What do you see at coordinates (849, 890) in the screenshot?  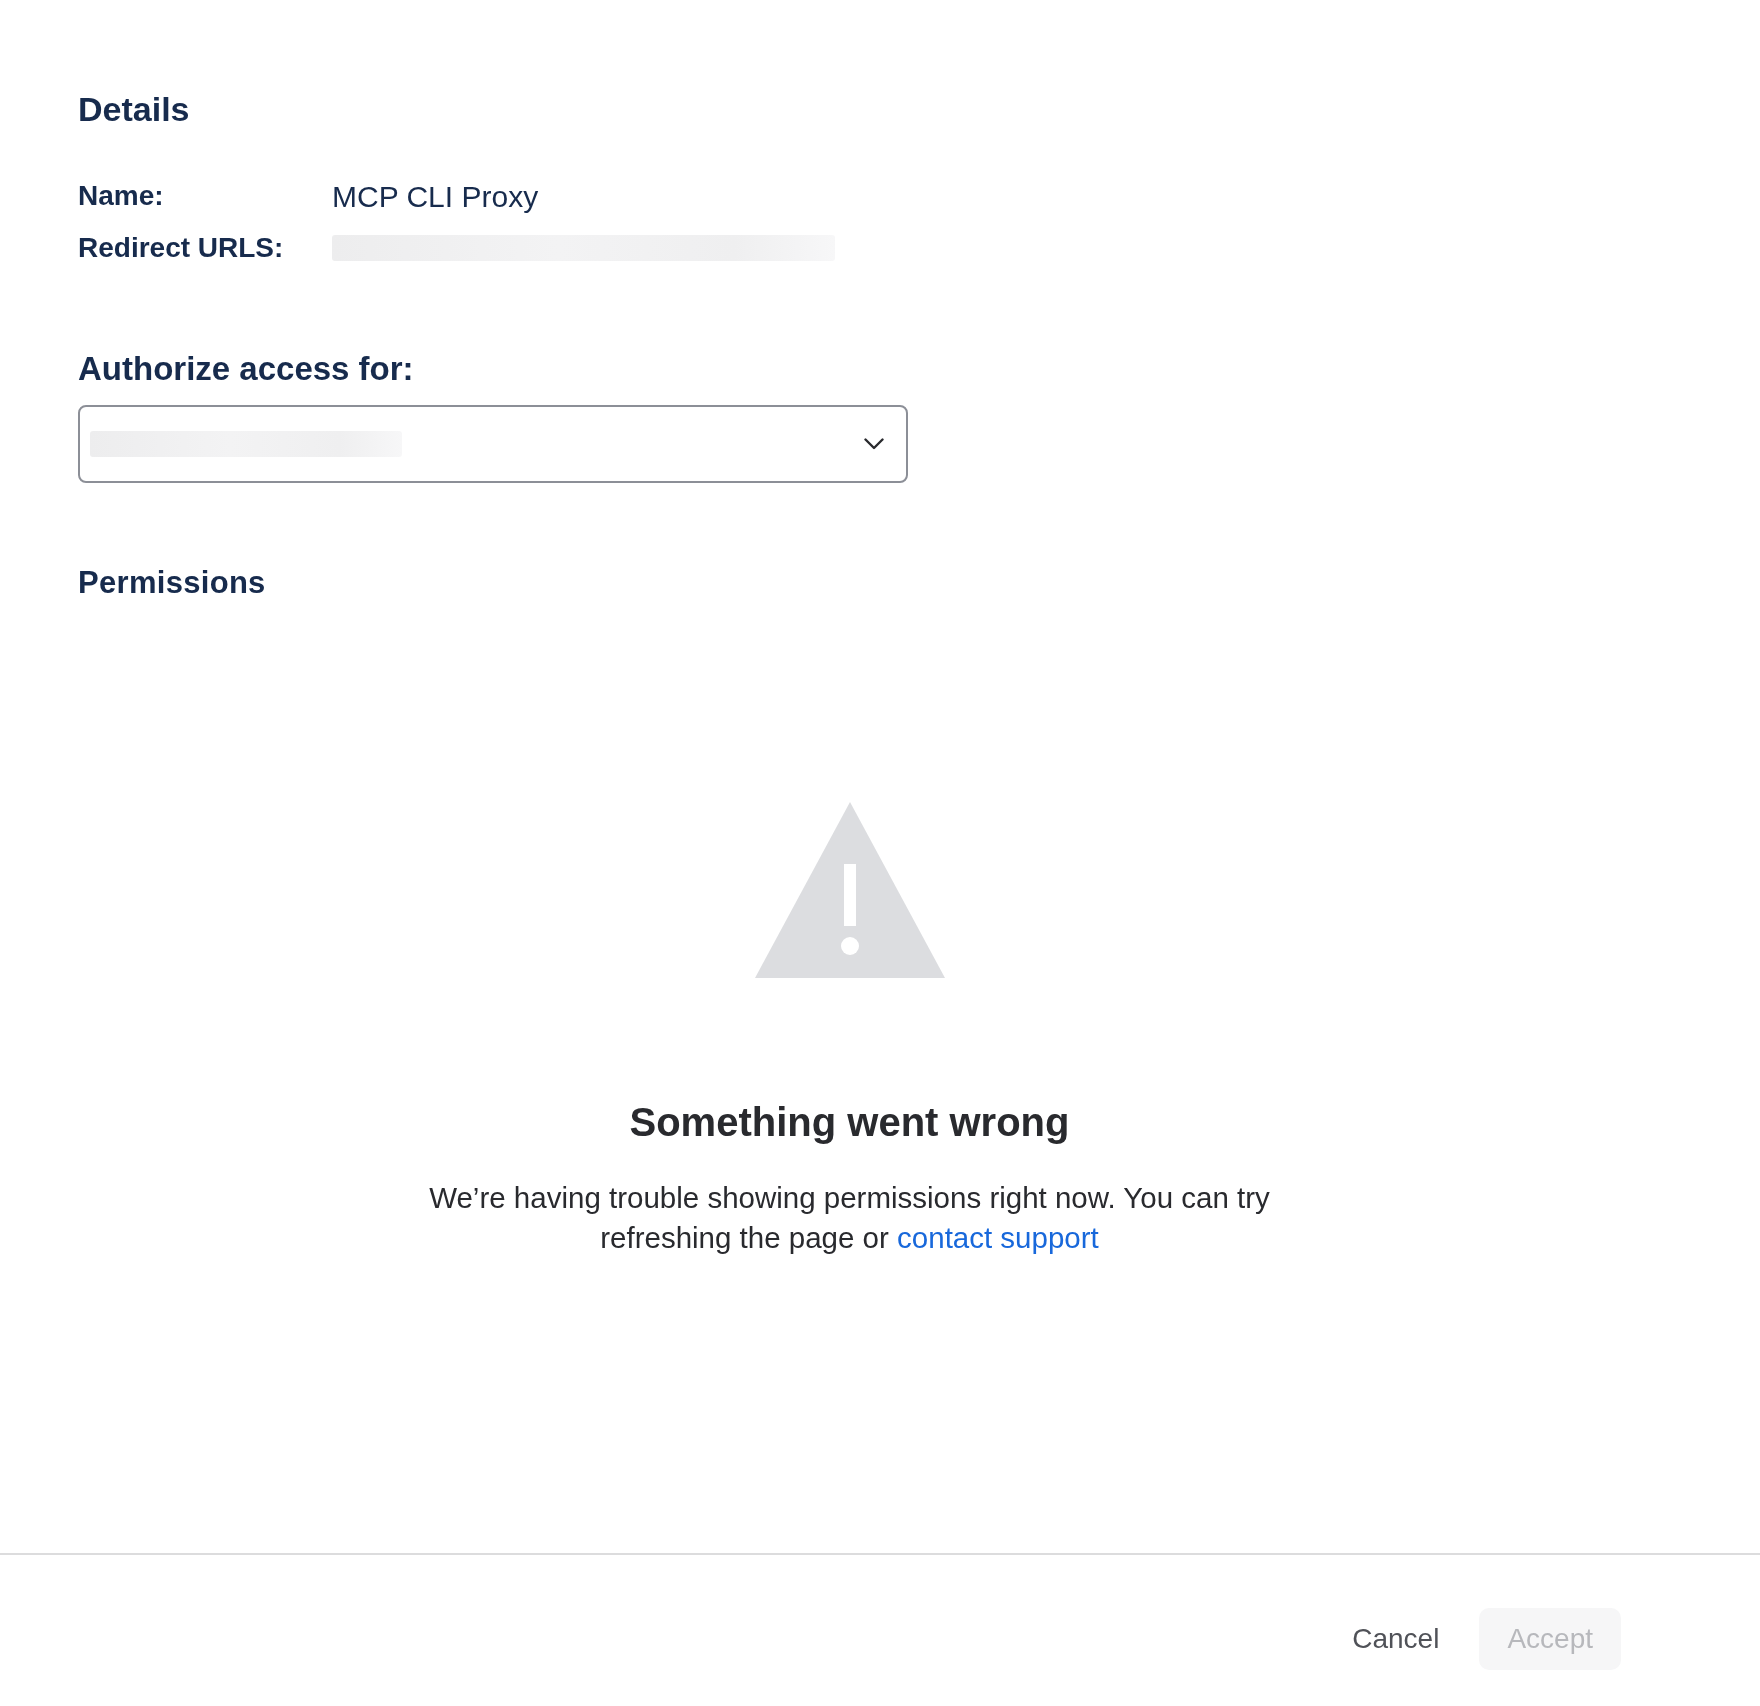 I see `warning-icon` at bounding box center [849, 890].